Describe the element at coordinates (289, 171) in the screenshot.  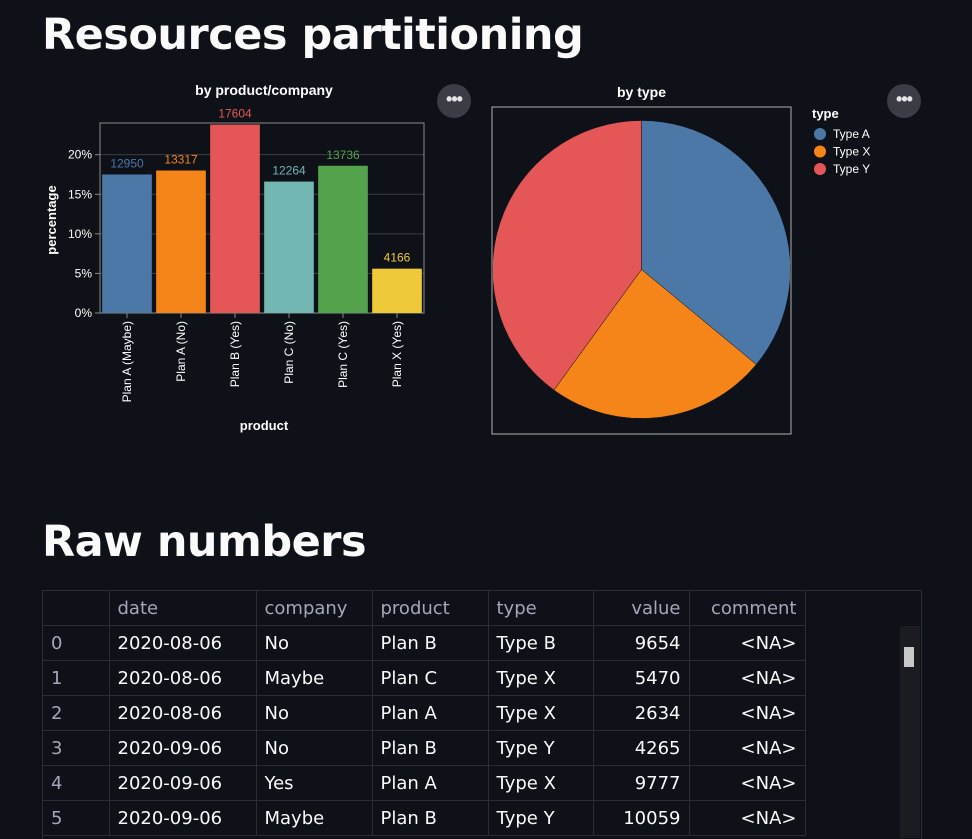
I see `bar-data-label: 12264` at that location.